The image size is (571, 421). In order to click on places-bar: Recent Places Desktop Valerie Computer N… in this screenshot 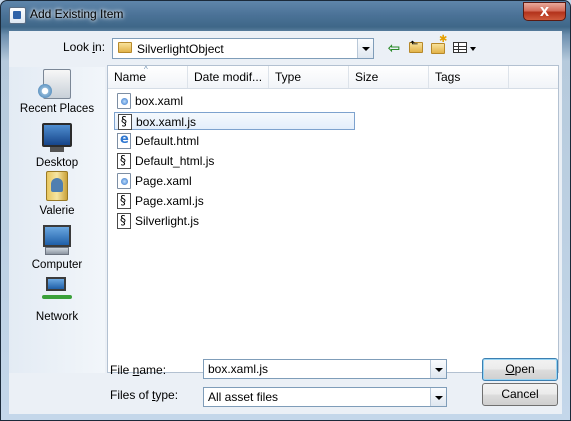, I will do `click(57, 220)`.